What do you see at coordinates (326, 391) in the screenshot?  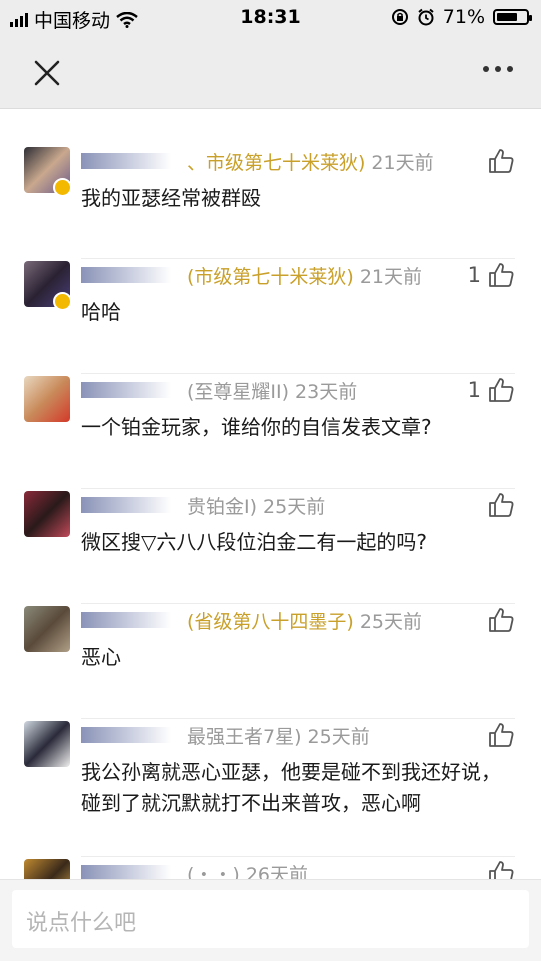 I see `comment-time: 23天前` at bounding box center [326, 391].